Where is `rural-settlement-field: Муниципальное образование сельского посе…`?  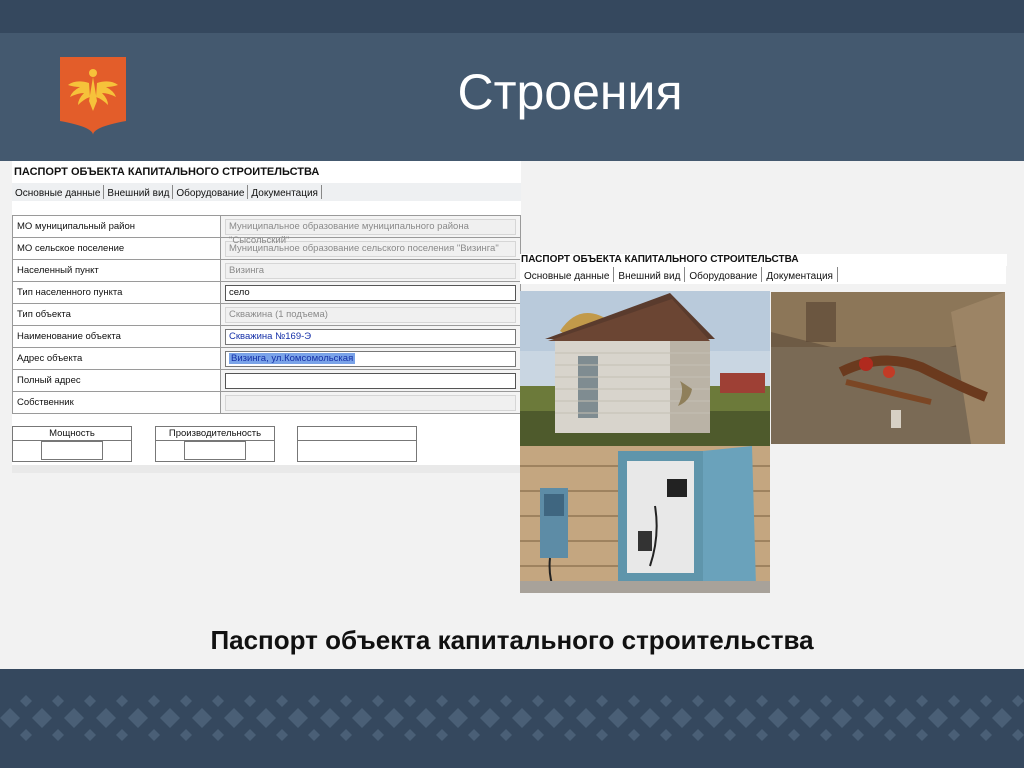 rural-settlement-field: Муниципальное образование сельского посе… is located at coordinates (370, 248).